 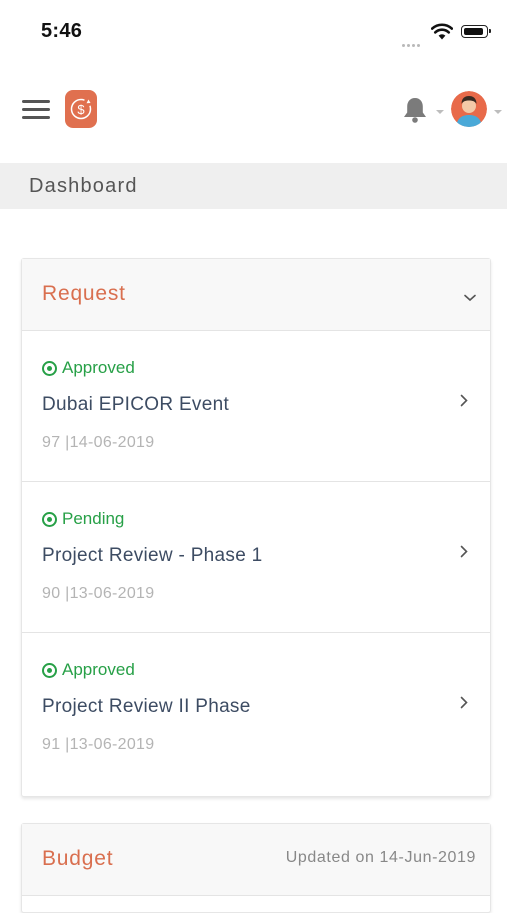 I want to click on budget-card-title: Budget, so click(x=78, y=858).